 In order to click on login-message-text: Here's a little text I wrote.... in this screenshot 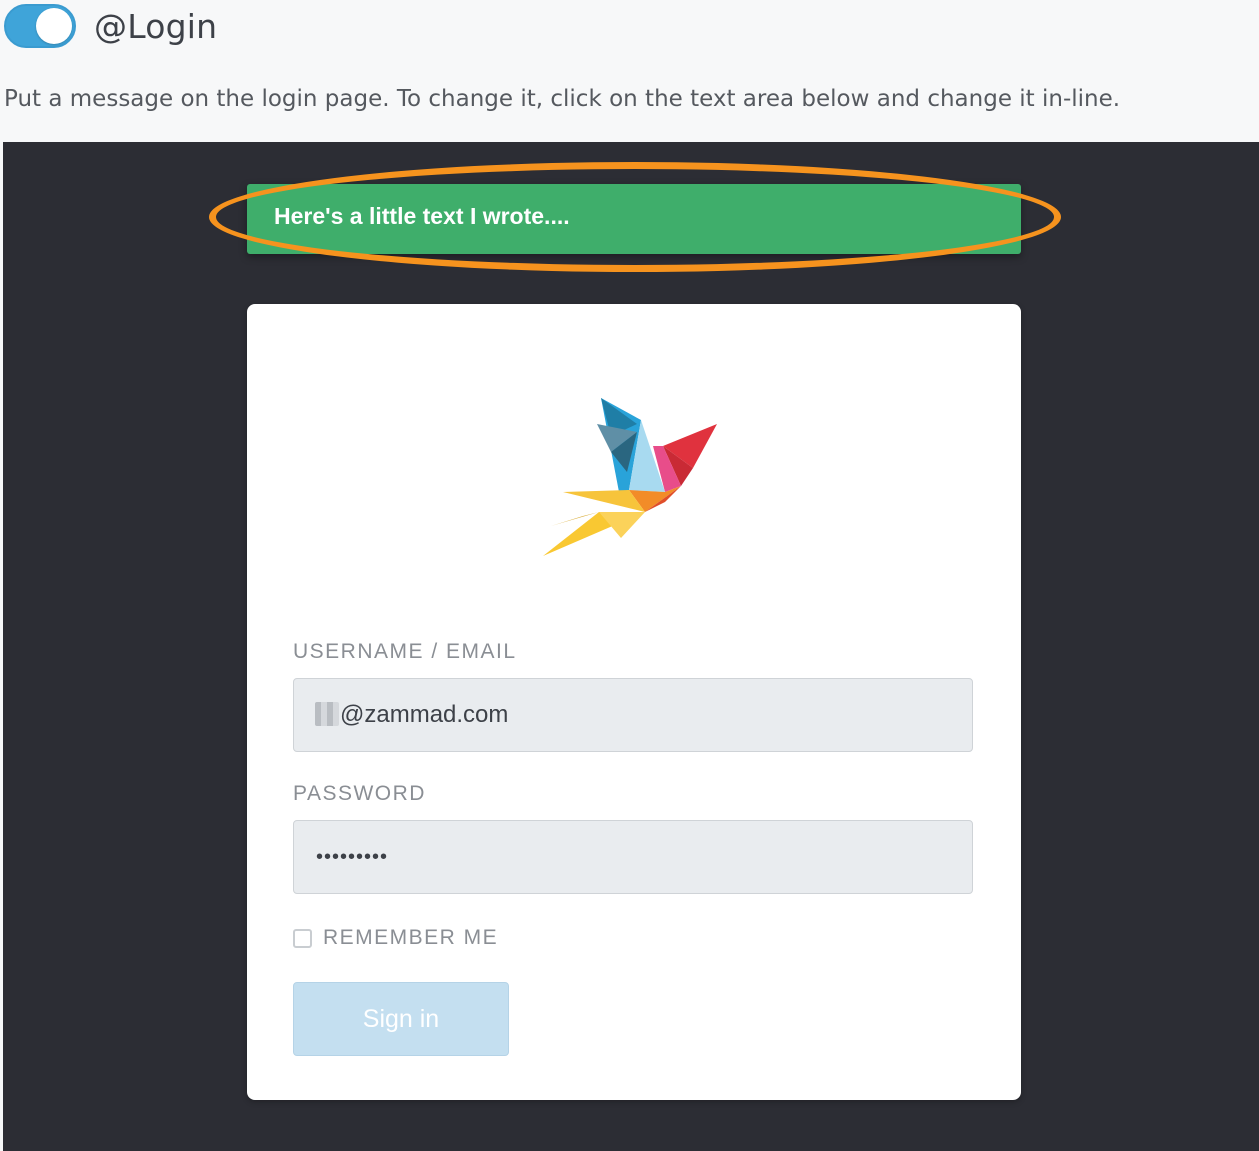, I will do `click(422, 216)`.